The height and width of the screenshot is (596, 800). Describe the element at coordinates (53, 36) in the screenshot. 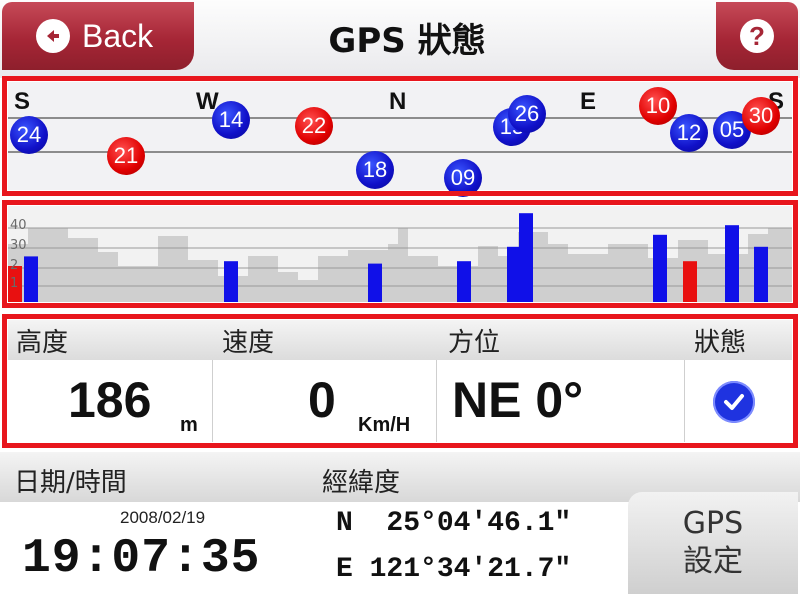

I see `back-arrow-icon` at that location.